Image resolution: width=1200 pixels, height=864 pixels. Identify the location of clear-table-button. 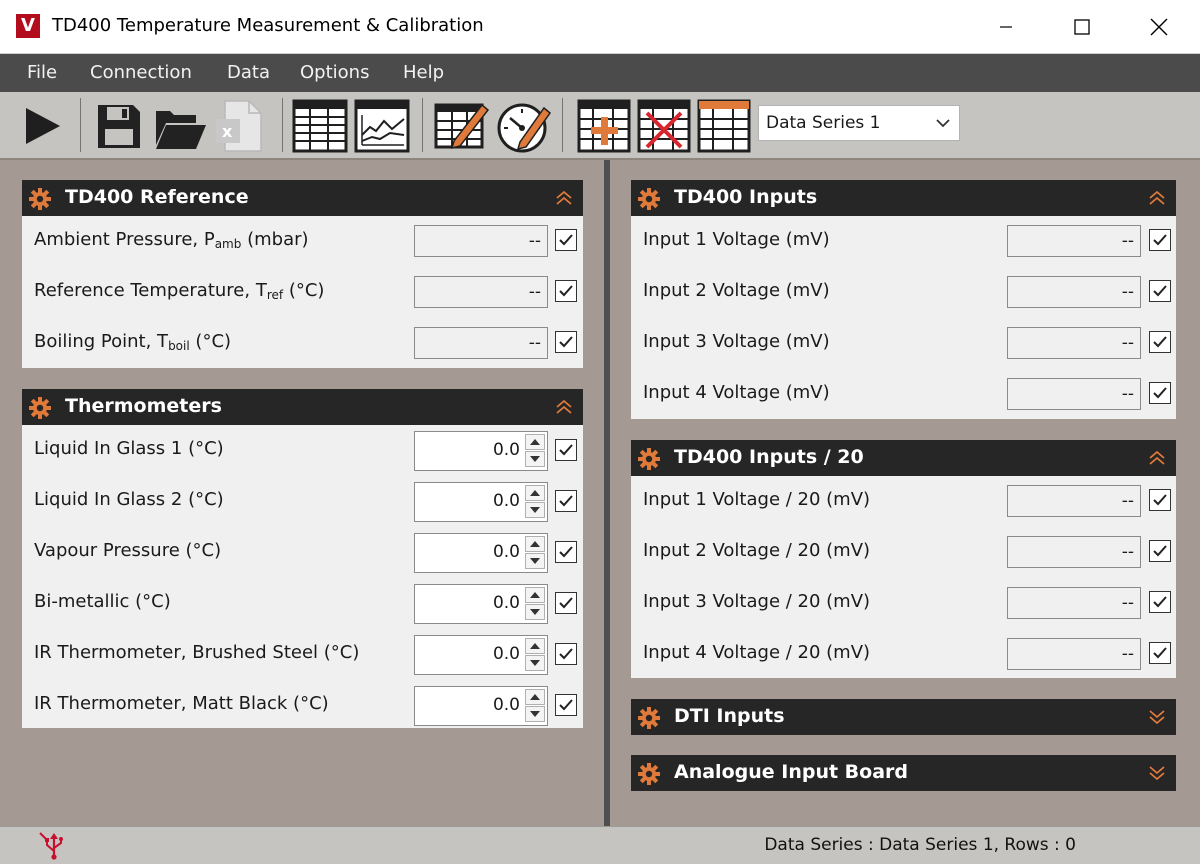
(724, 126).